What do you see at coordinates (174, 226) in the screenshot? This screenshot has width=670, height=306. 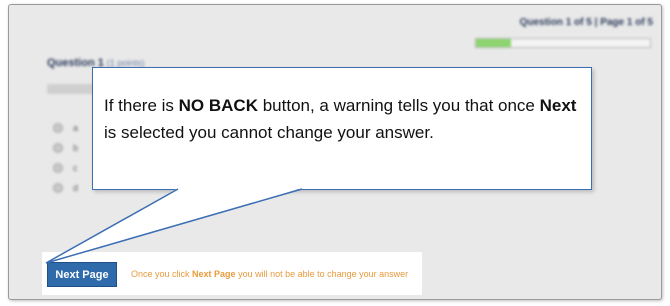 I see `callout-pointer` at bounding box center [174, 226].